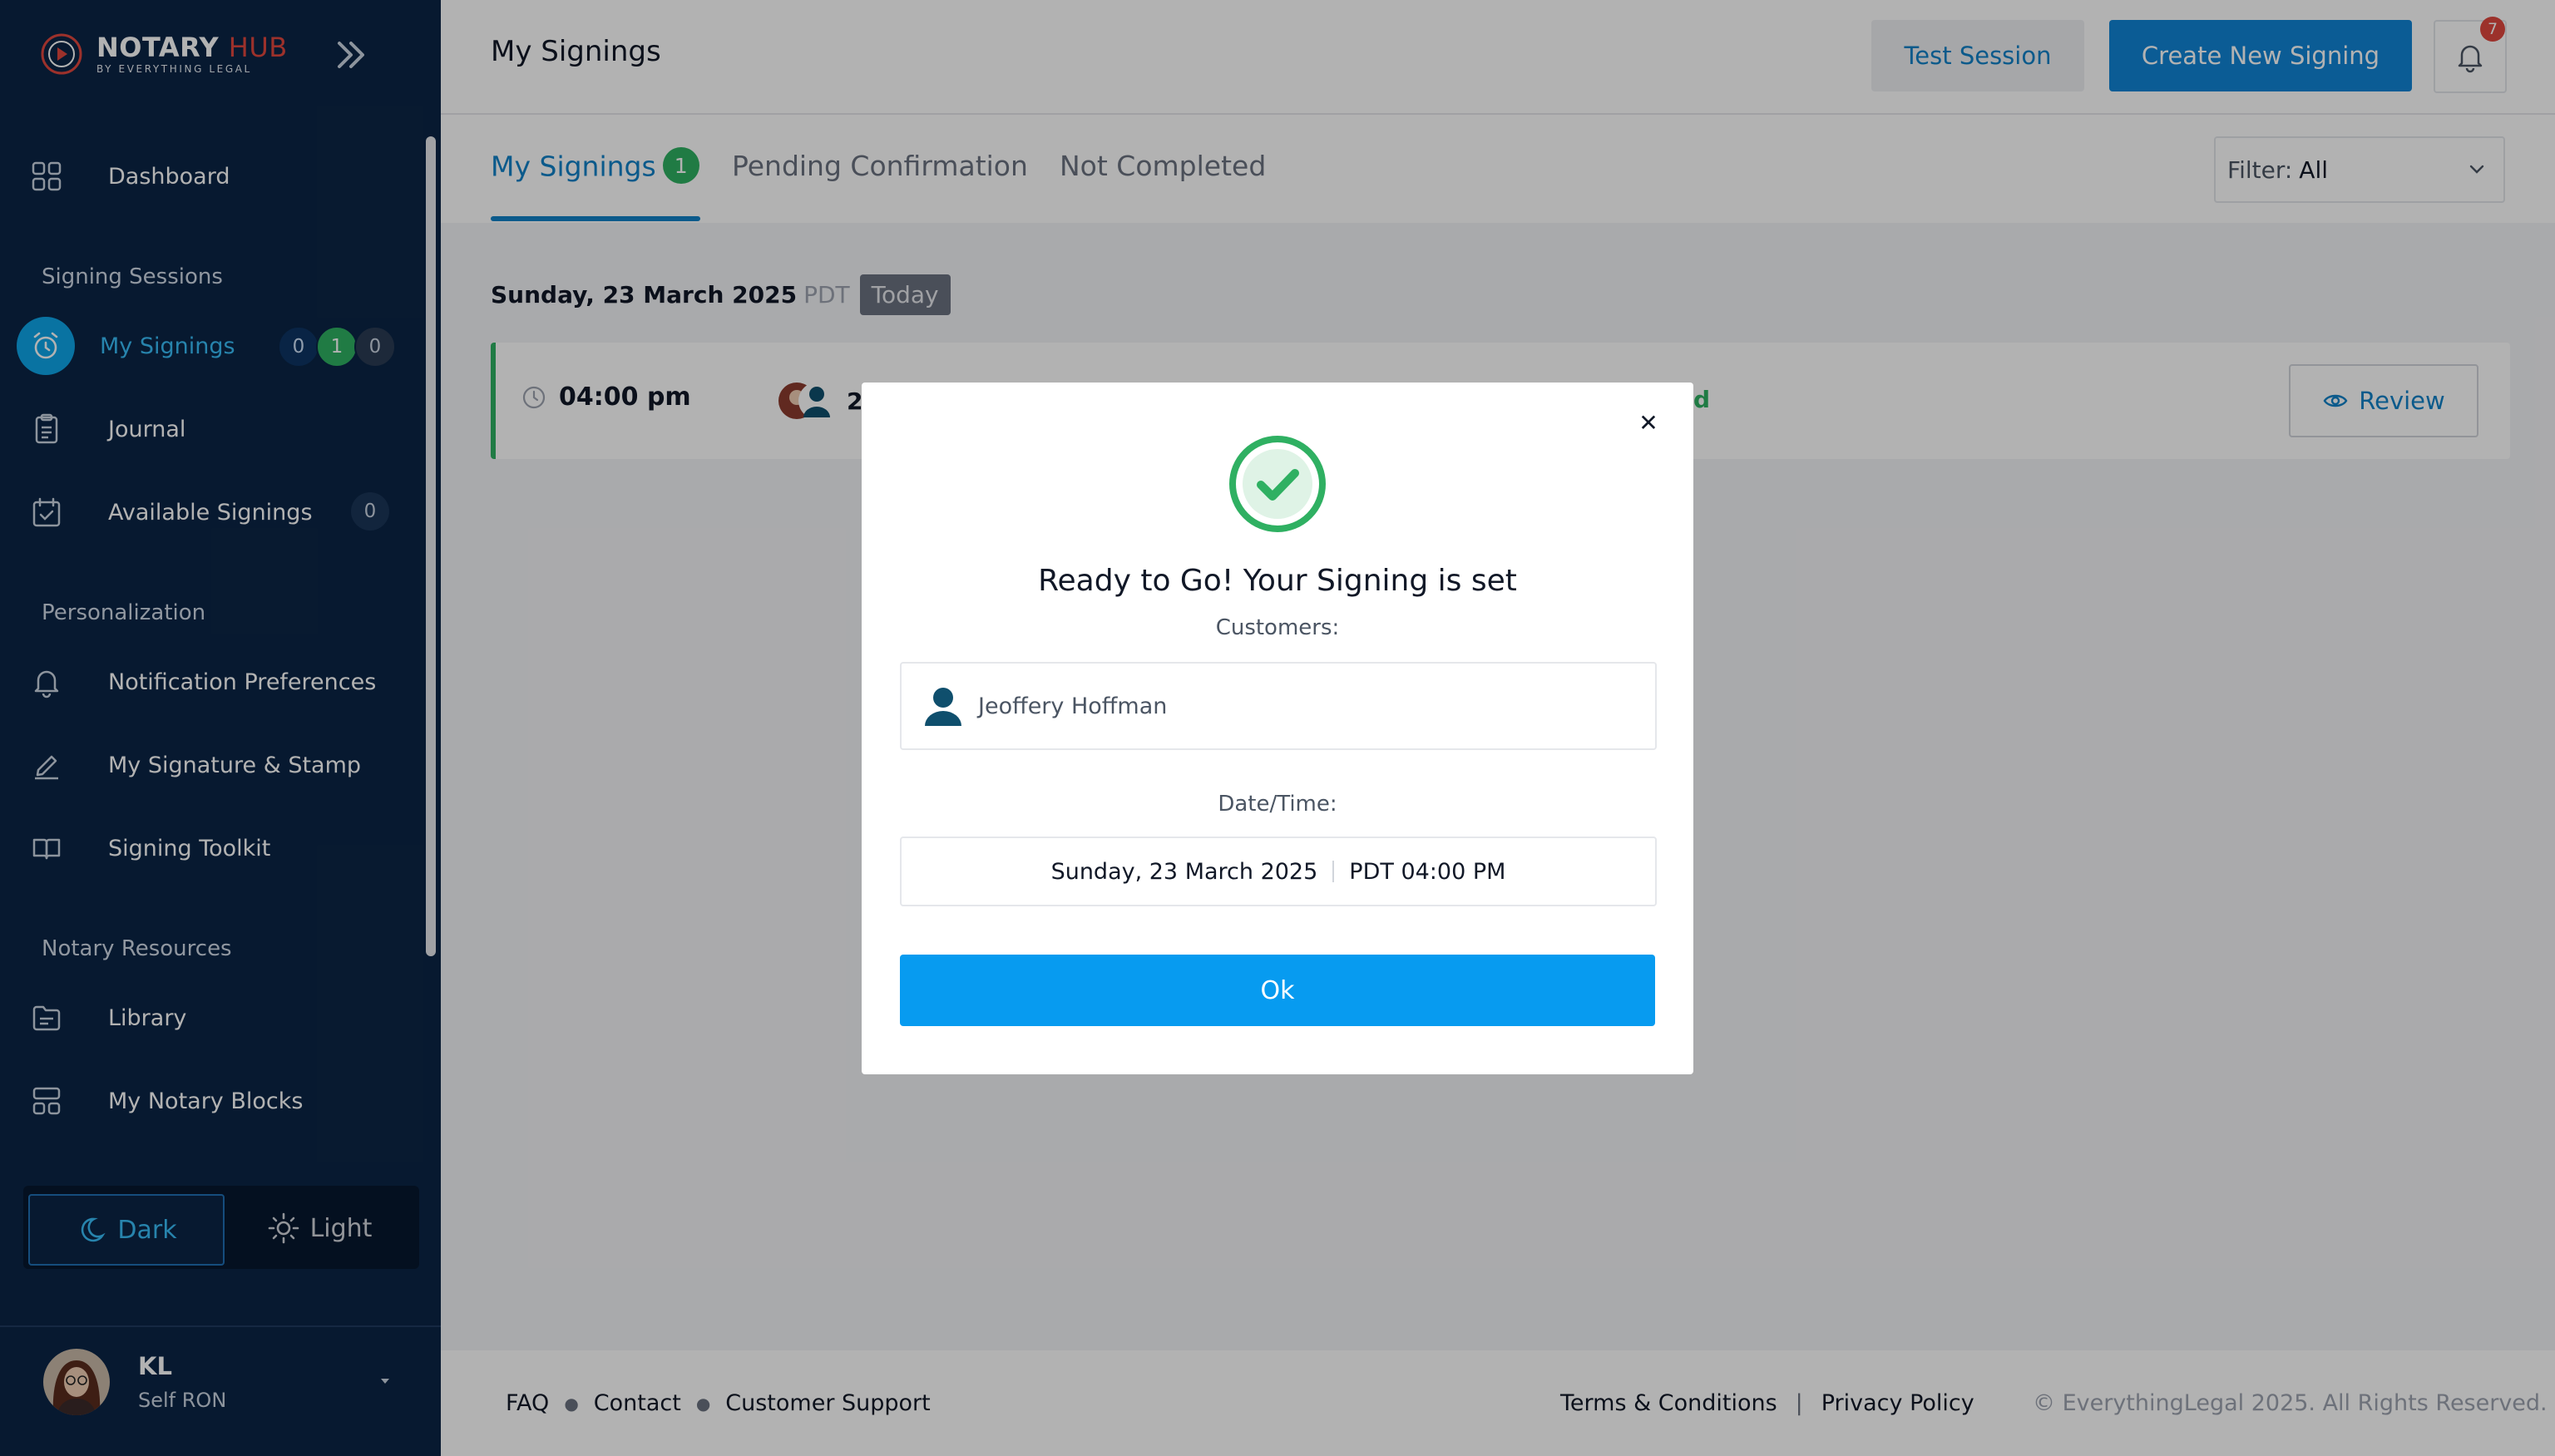 The height and width of the screenshot is (1456, 2555). What do you see at coordinates (943, 707) in the screenshot?
I see `user-icon` at bounding box center [943, 707].